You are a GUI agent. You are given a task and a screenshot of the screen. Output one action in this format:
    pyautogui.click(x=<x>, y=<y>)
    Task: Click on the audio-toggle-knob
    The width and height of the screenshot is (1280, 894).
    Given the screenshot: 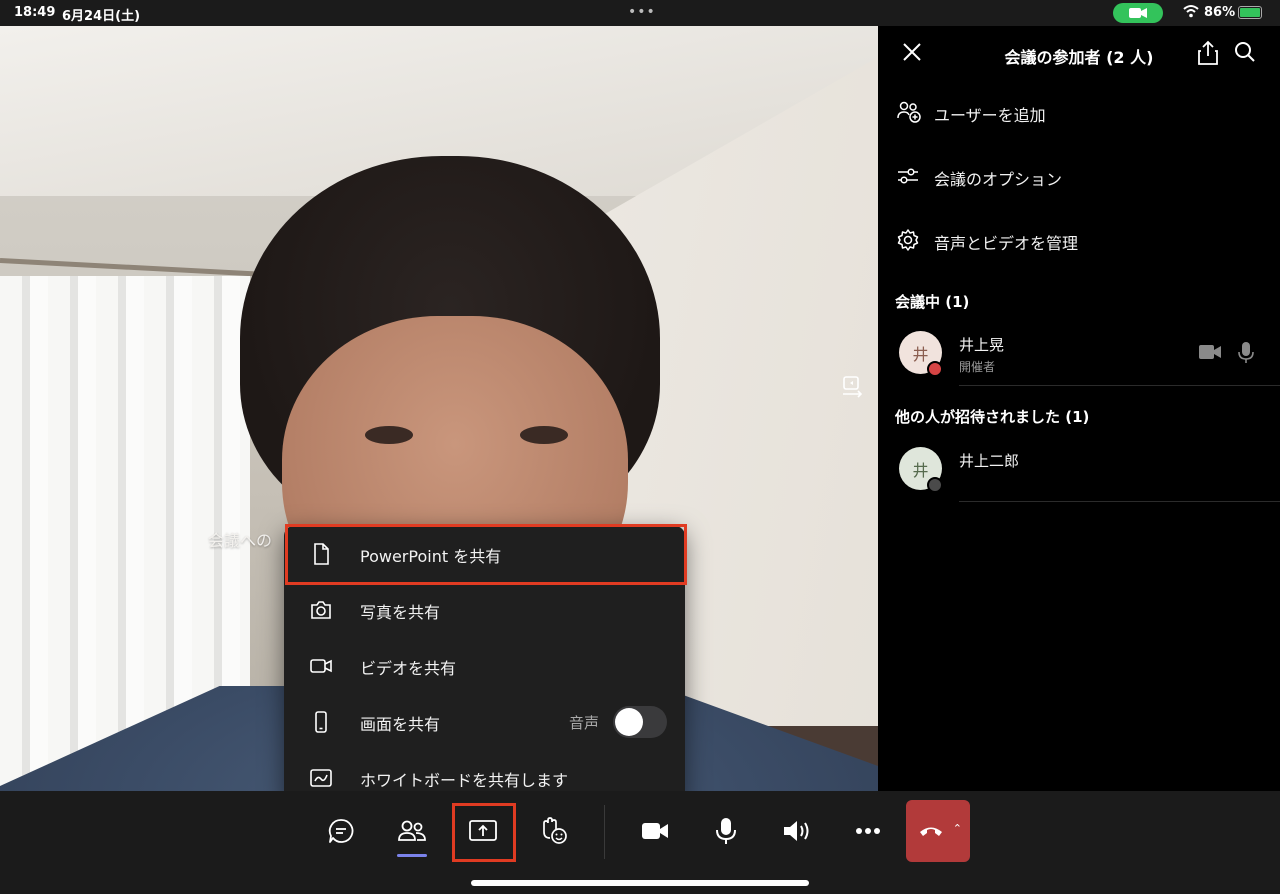 What is the action you would take?
    pyautogui.click(x=629, y=722)
    